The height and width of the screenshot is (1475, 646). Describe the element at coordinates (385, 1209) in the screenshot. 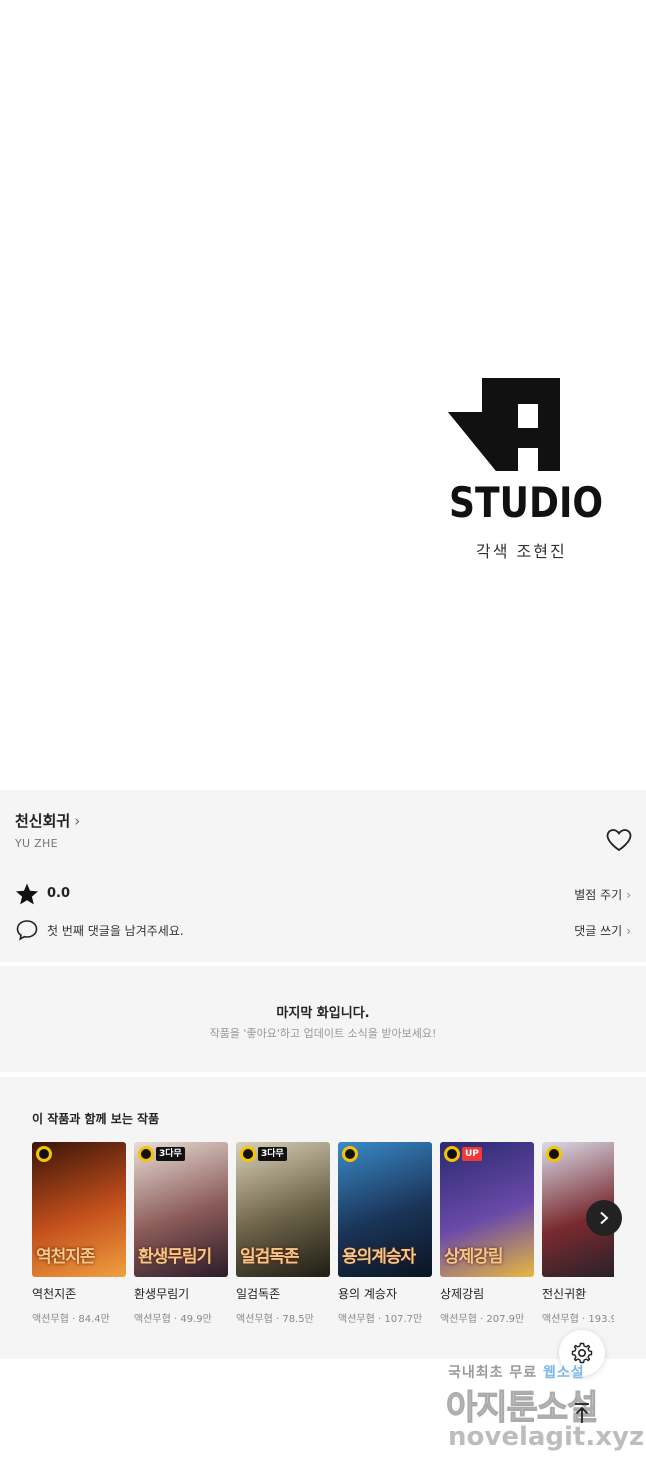

I see `cover-thumbnail: 용의계승자` at that location.